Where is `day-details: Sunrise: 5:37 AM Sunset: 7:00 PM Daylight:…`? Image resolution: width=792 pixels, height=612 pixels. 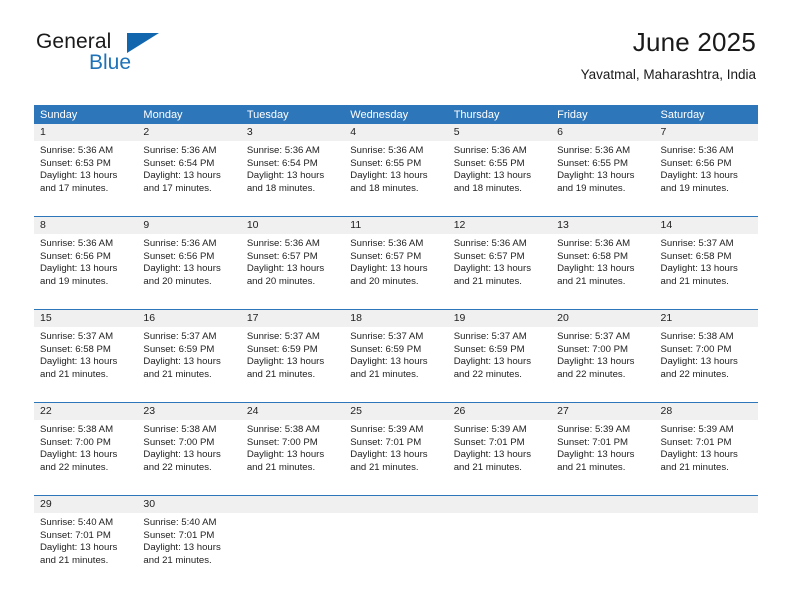 day-details: Sunrise: 5:37 AM Sunset: 7:00 PM Daylight:… is located at coordinates (602, 359).